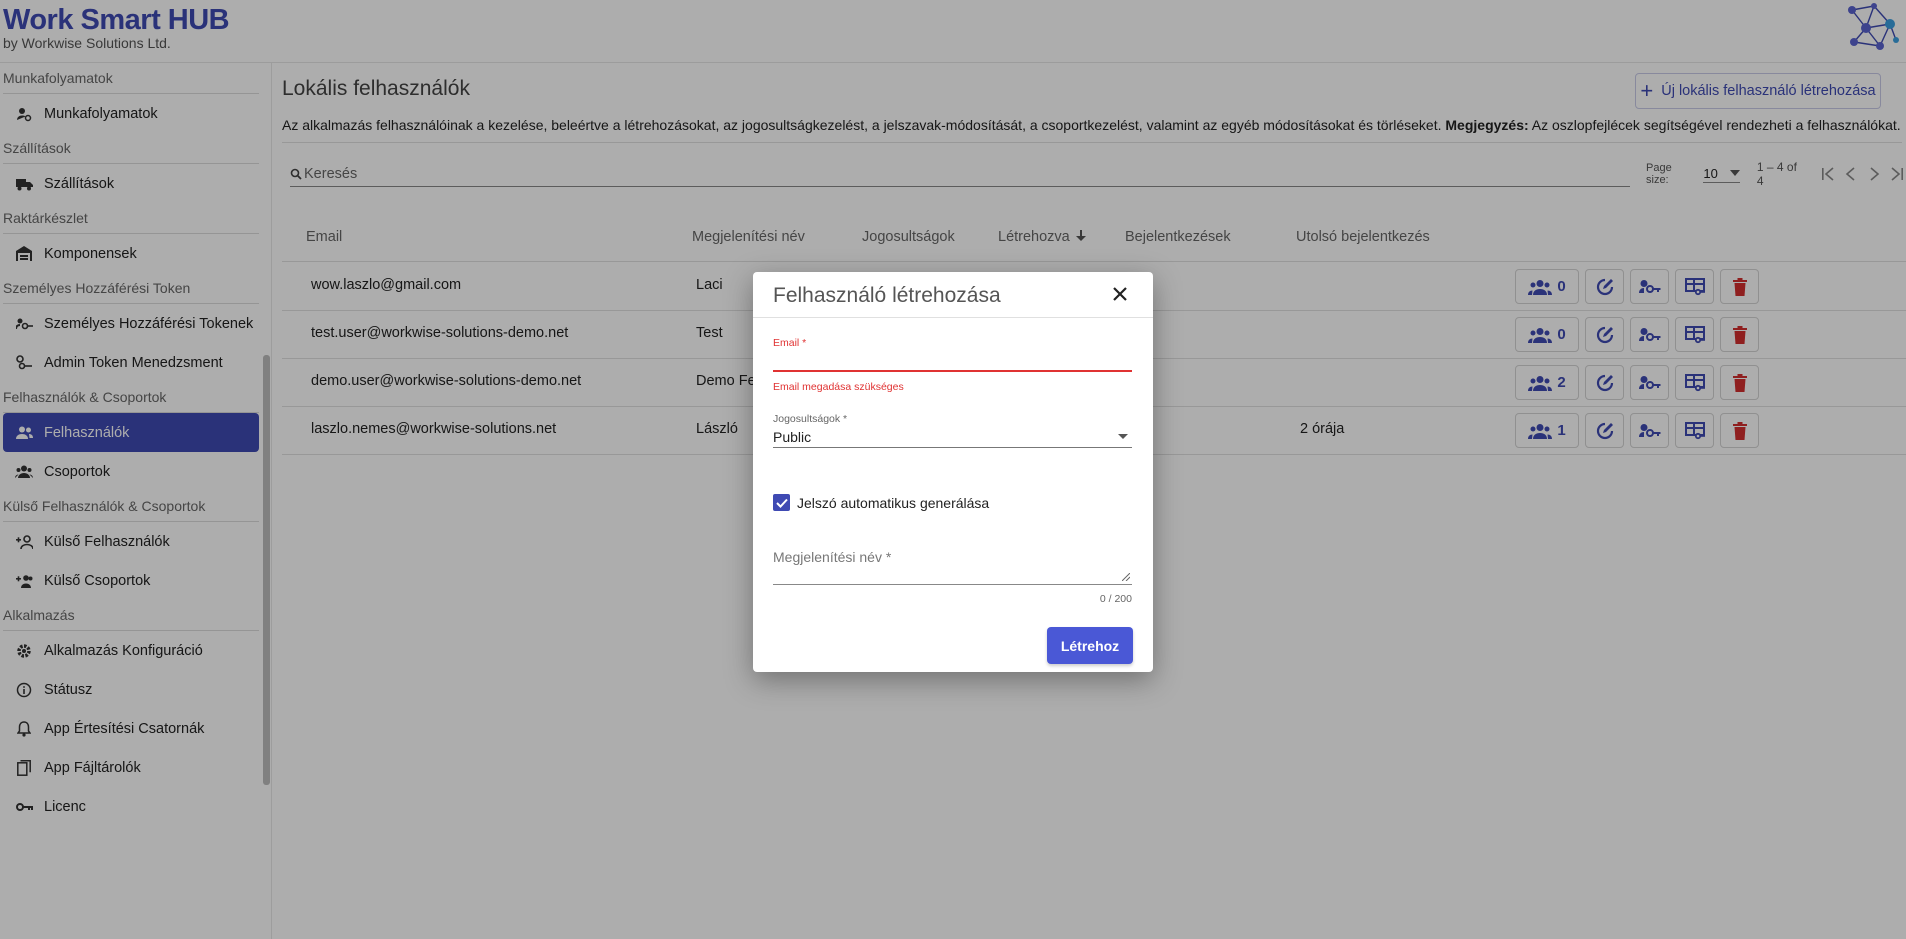 This screenshot has height=939, width=1906. What do you see at coordinates (838, 387) in the screenshot?
I see `email-error: Email megadása szükséges` at bounding box center [838, 387].